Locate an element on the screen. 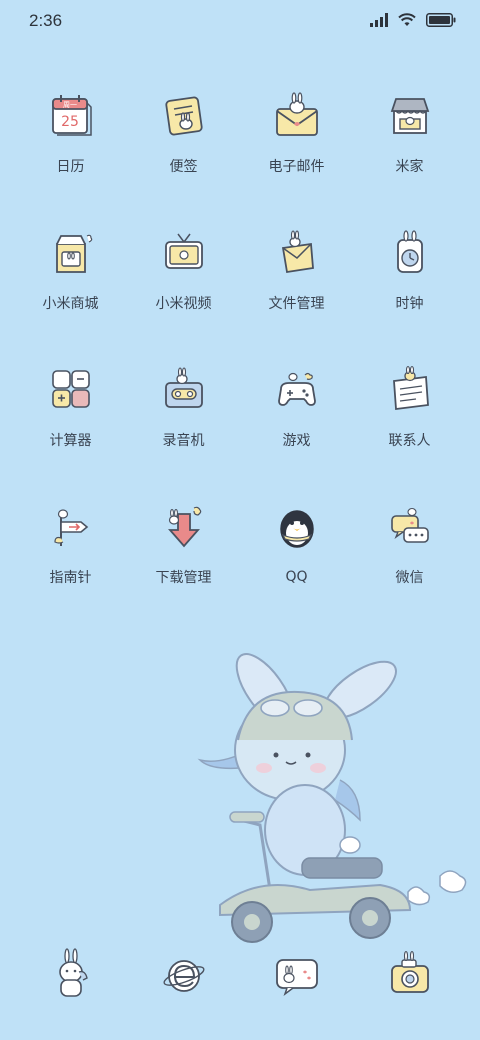 The image size is (480, 1040). dock-camera is located at coordinates (410, 974).